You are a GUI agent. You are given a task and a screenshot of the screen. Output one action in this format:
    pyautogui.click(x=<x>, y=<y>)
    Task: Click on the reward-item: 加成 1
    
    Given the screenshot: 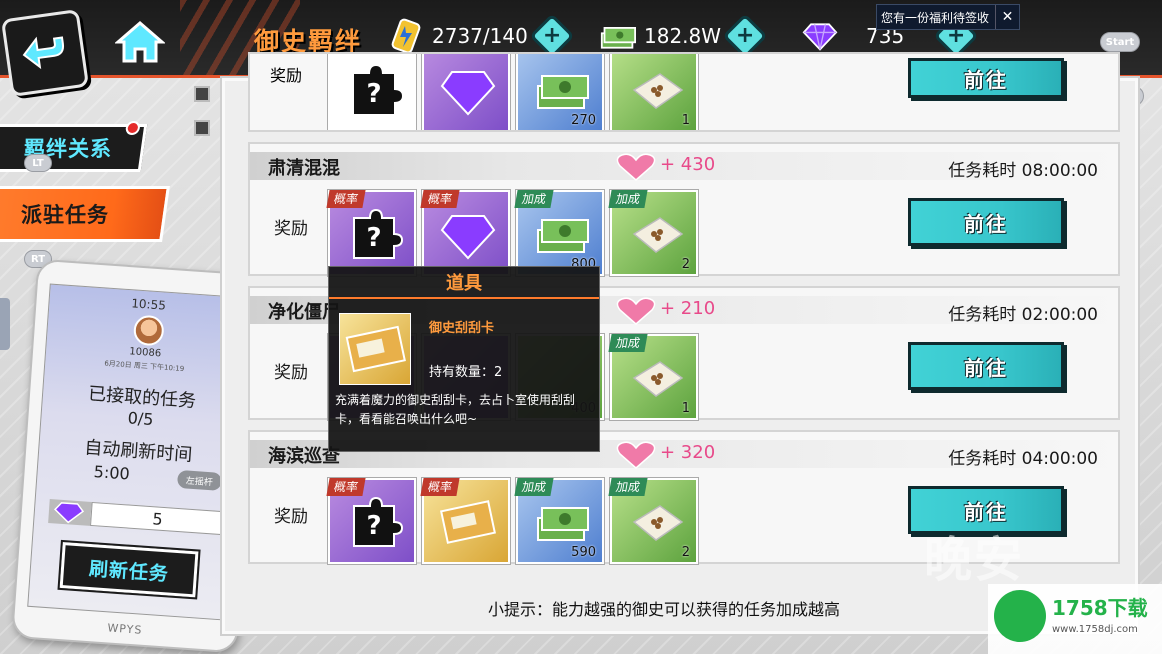 What is the action you would take?
    pyautogui.click(x=653, y=377)
    